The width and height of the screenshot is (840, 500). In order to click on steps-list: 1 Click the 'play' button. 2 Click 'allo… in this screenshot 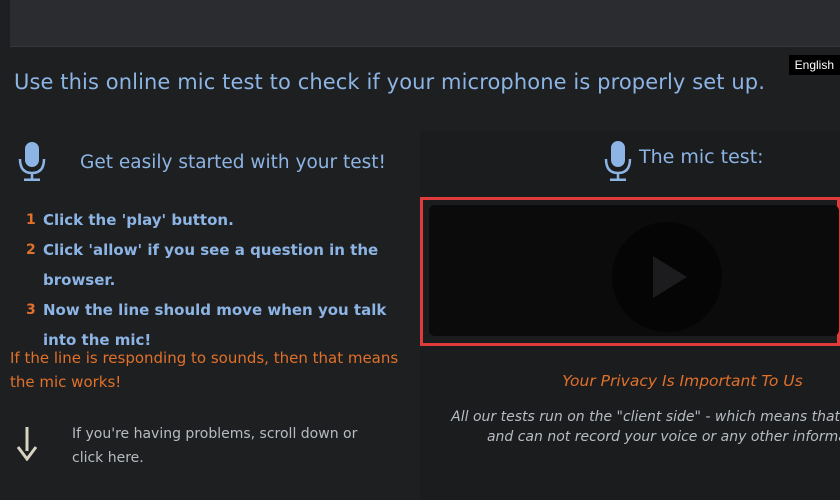, I will do `click(222, 280)`.